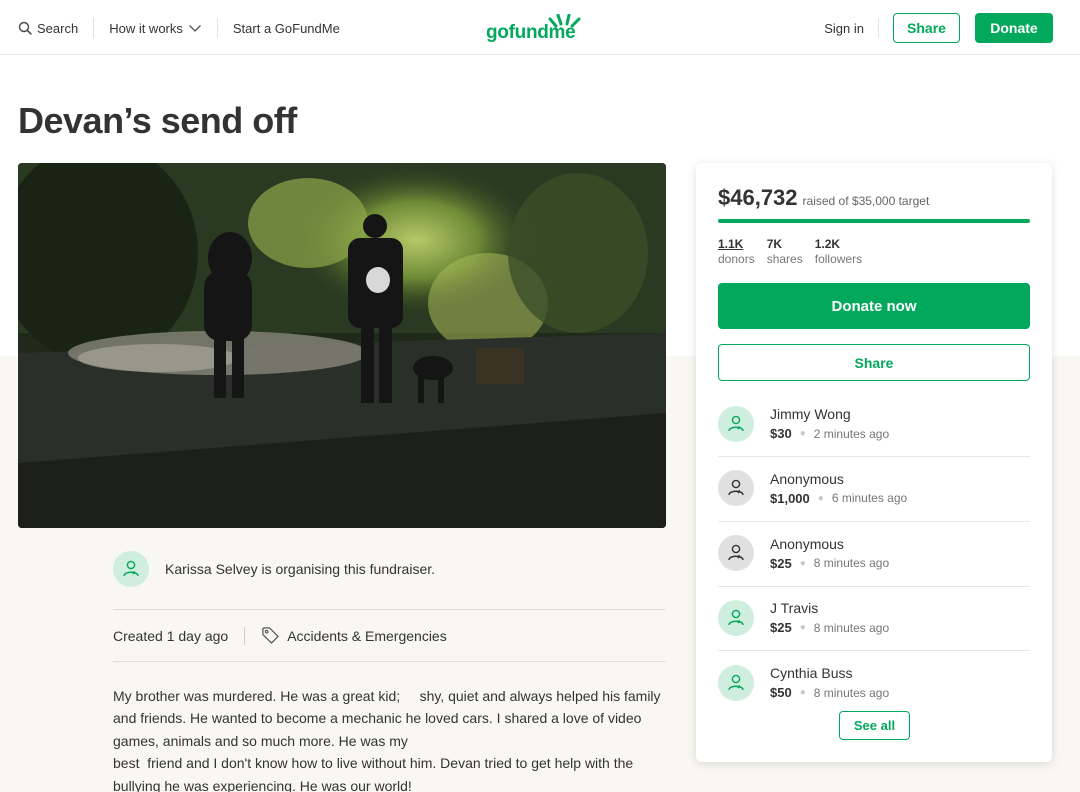 Image resolution: width=1080 pixels, height=792 pixels. I want to click on search-link: Search, so click(48, 28).